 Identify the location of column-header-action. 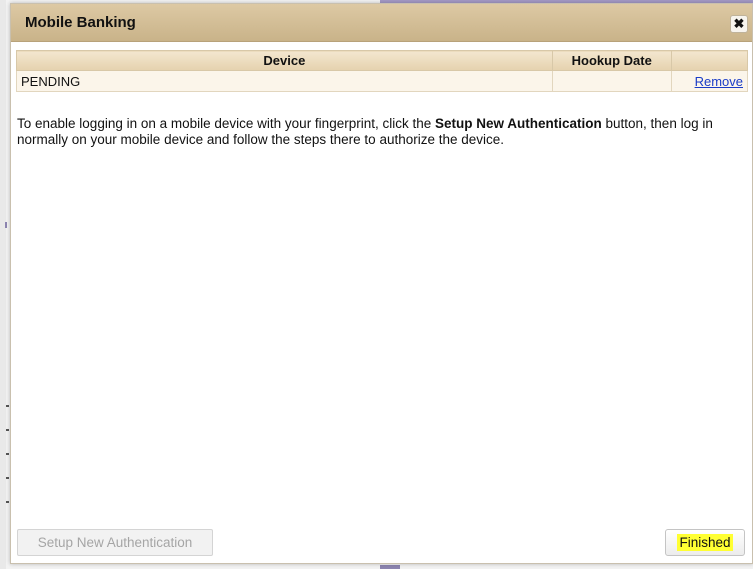
(709, 60).